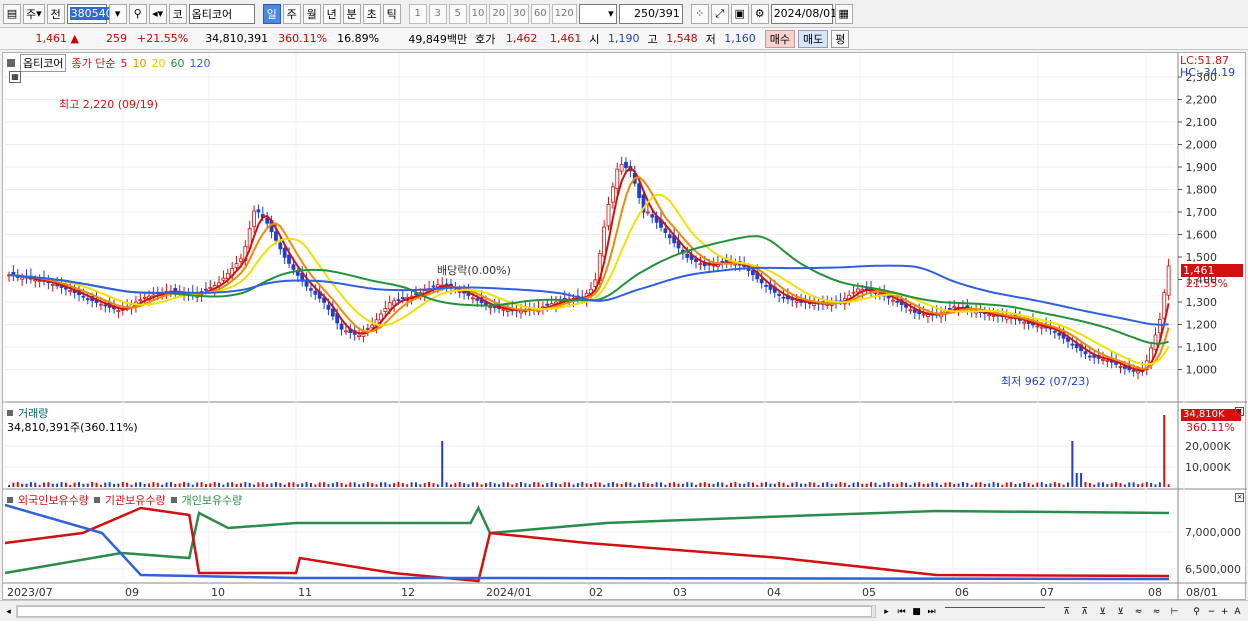  What do you see at coordinates (1202, 167) in the screenshot?
I see `price-tick-label: 1,900` at bounding box center [1202, 167].